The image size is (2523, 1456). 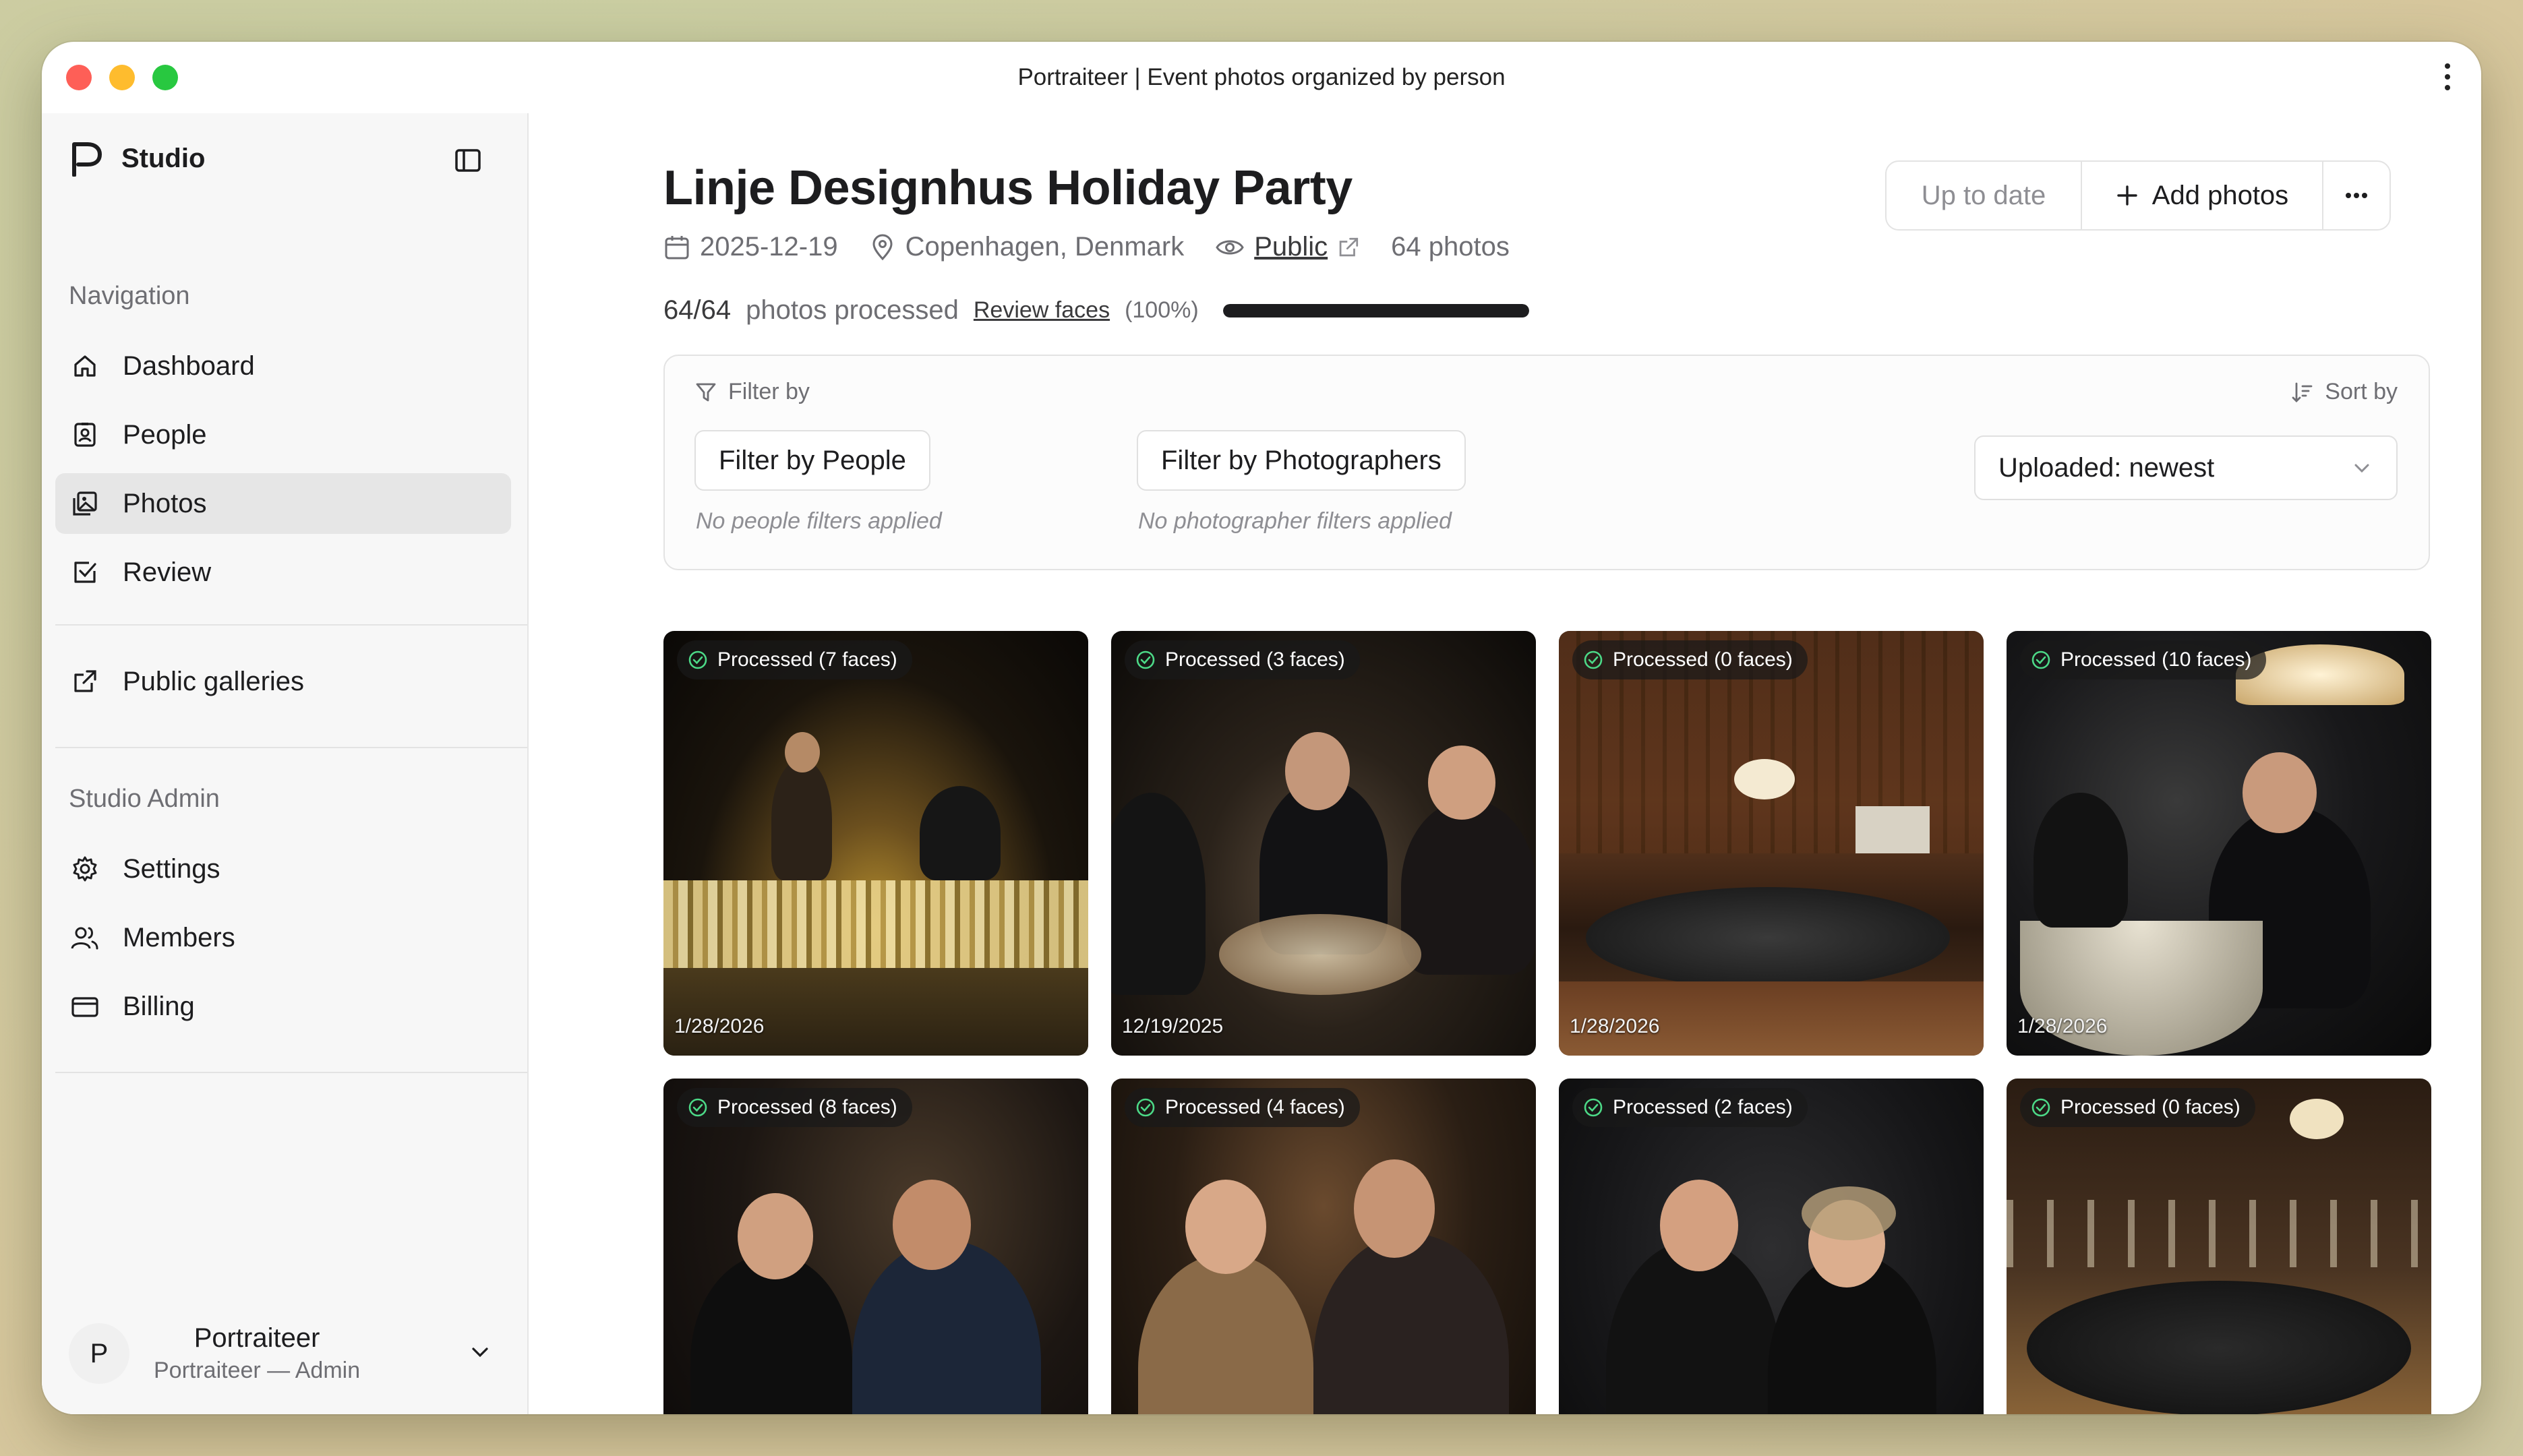 I want to click on progress-bar, so click(x=1375, y=310).